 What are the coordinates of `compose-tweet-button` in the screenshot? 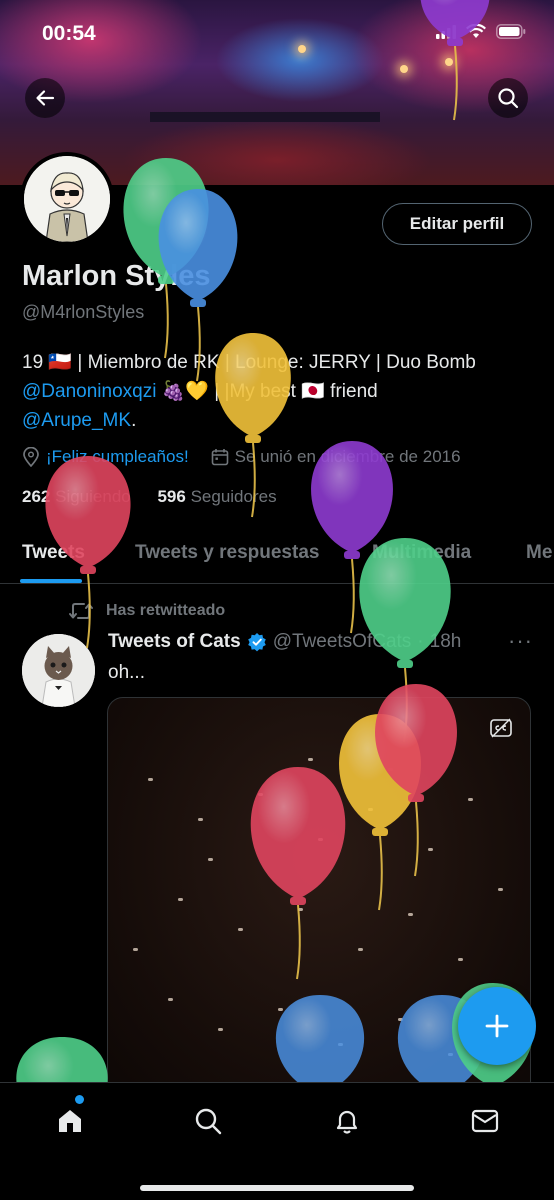 It's located at (497, 1026).